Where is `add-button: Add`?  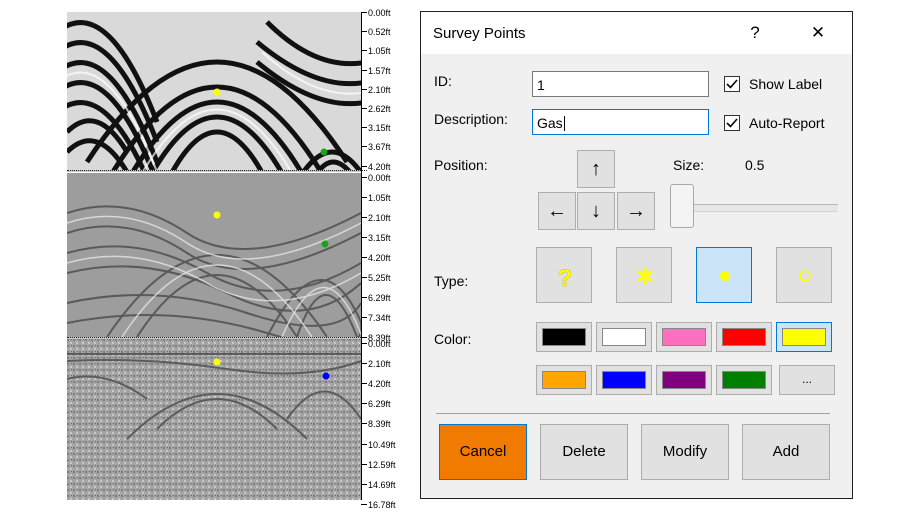 add-button: Add is located at coordinates (786, 452).